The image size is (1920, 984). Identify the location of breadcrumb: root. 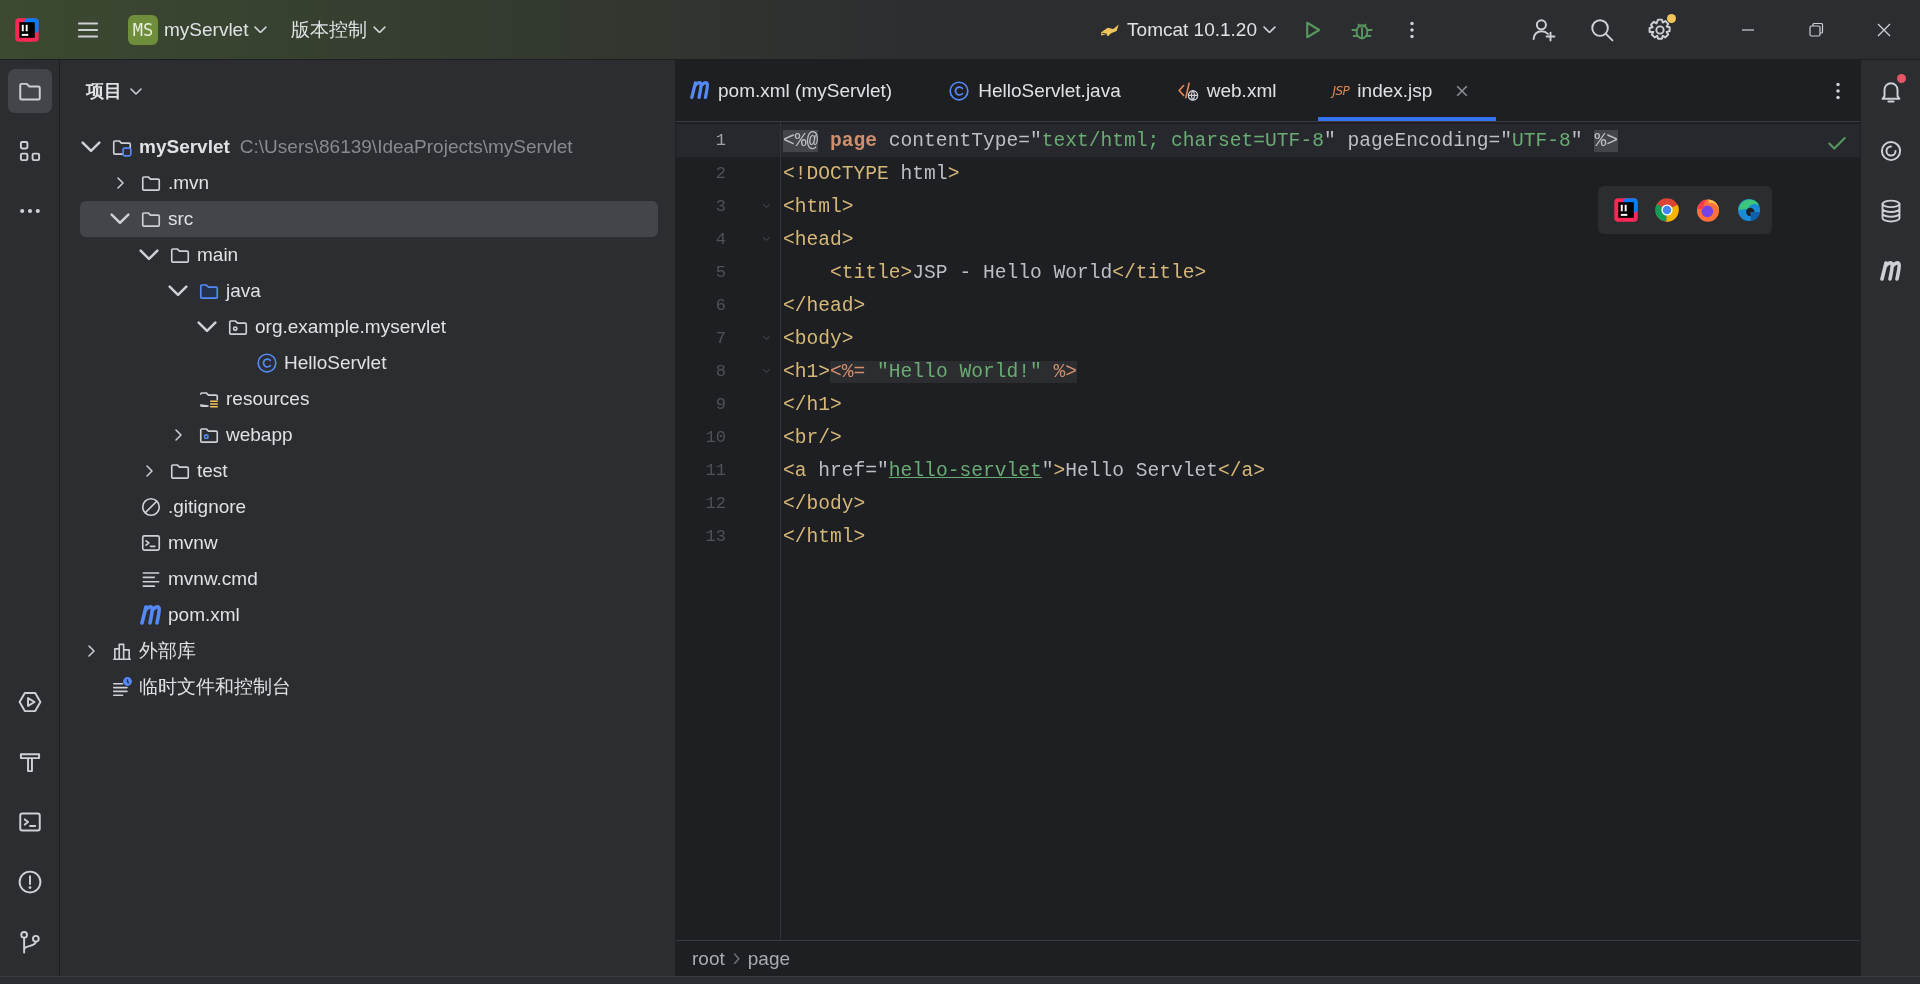
(708, 958).